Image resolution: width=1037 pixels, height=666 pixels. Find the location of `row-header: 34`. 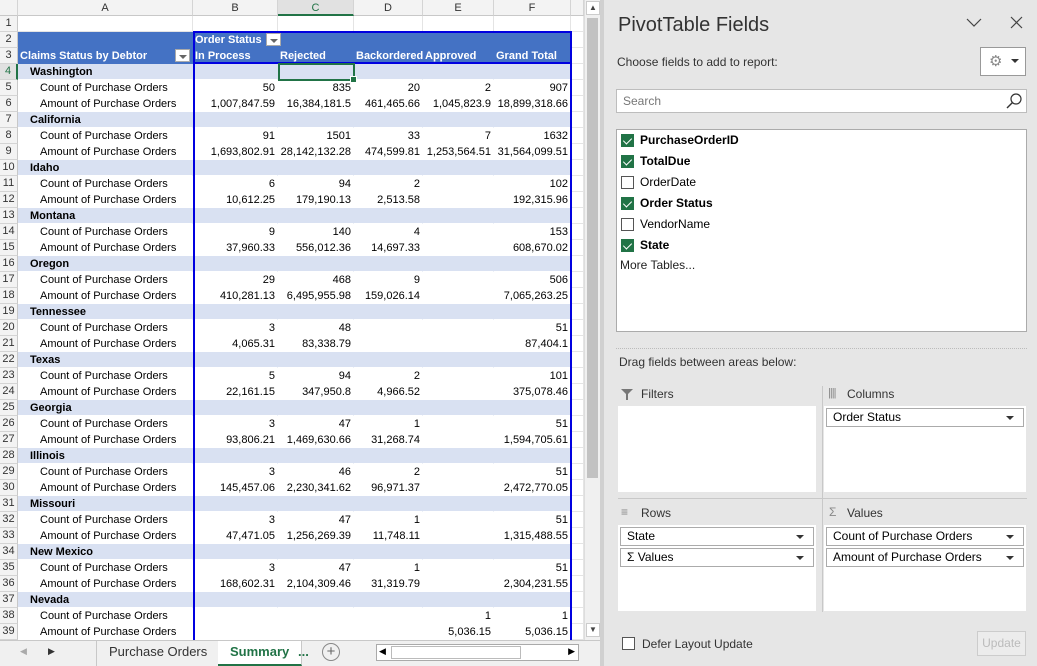

row-header: 34 is located at coordinates (9, 552).